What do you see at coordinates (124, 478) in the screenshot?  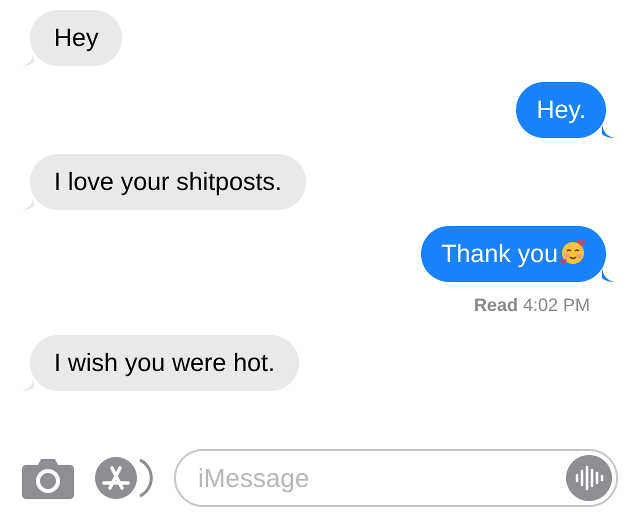 I see `app-store-icon` at bounding box center [124, 478].